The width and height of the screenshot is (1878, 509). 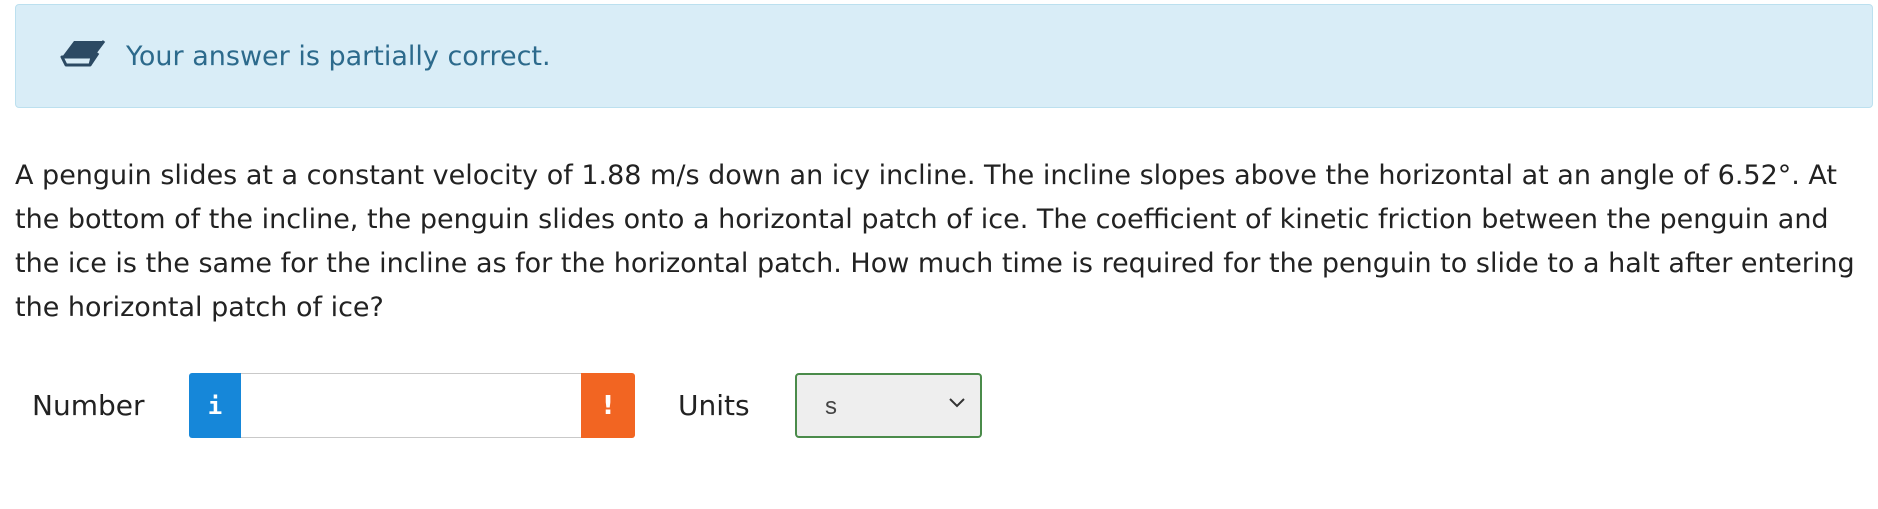 I want to click on number-input, so click(x=411, y=405).